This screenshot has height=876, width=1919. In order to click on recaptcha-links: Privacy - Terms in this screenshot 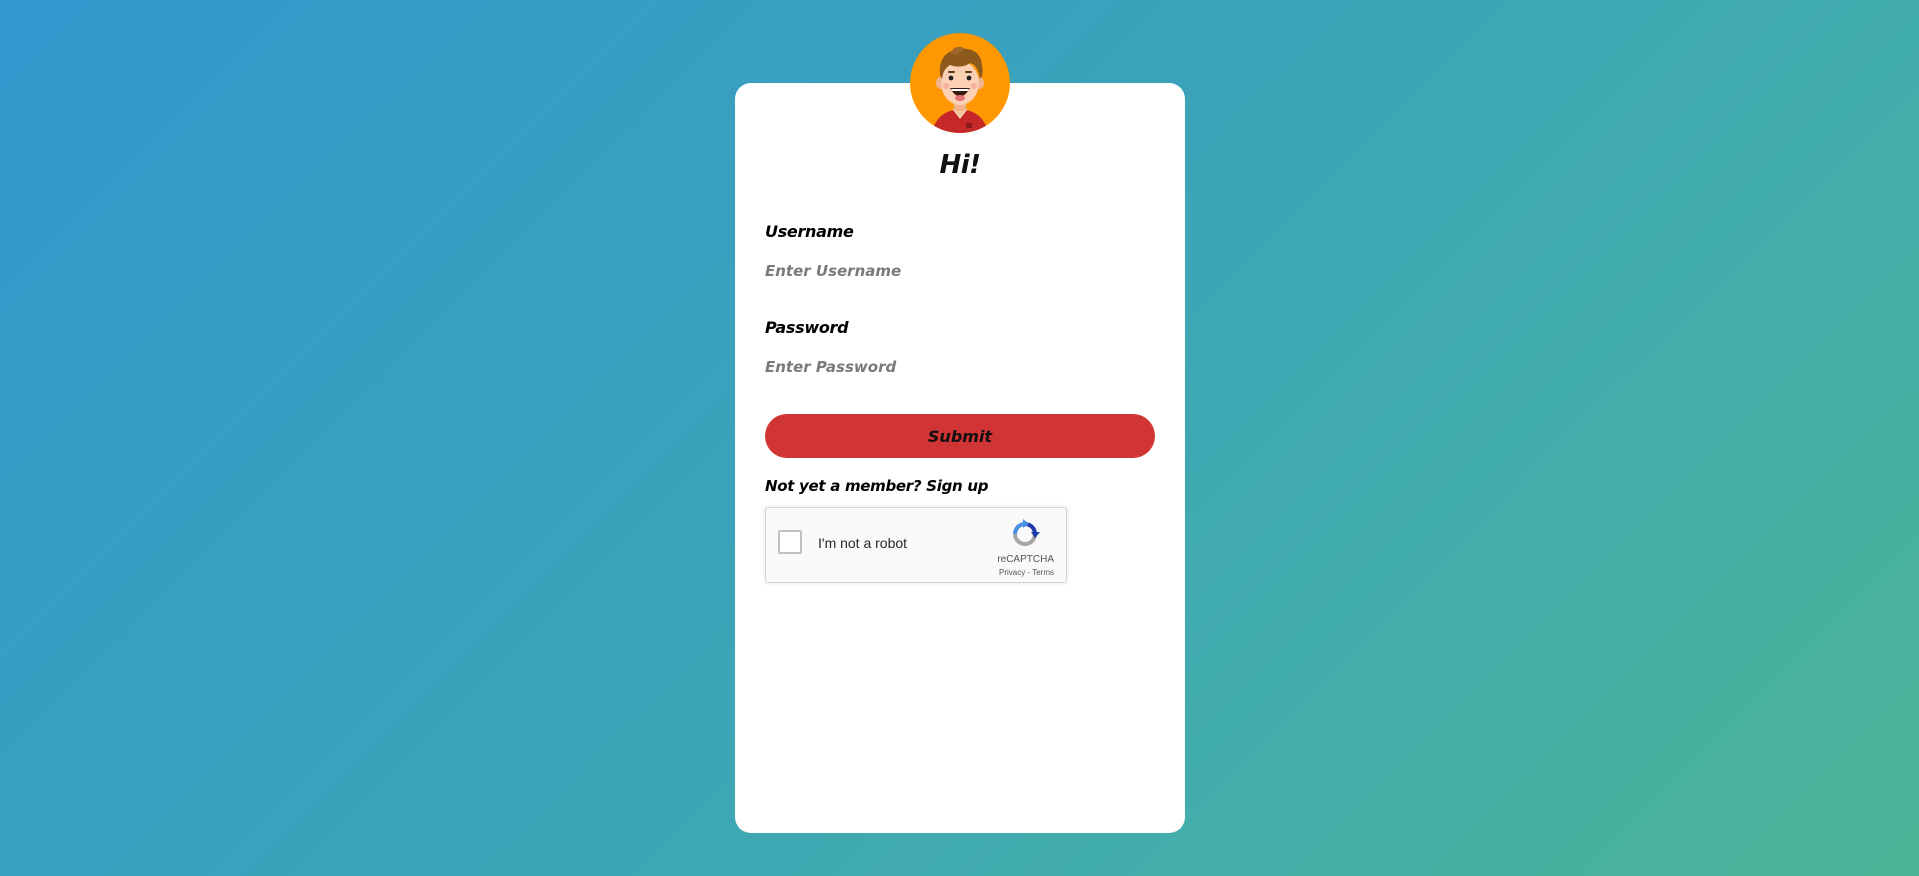, I will do `click(1026, 572)`.